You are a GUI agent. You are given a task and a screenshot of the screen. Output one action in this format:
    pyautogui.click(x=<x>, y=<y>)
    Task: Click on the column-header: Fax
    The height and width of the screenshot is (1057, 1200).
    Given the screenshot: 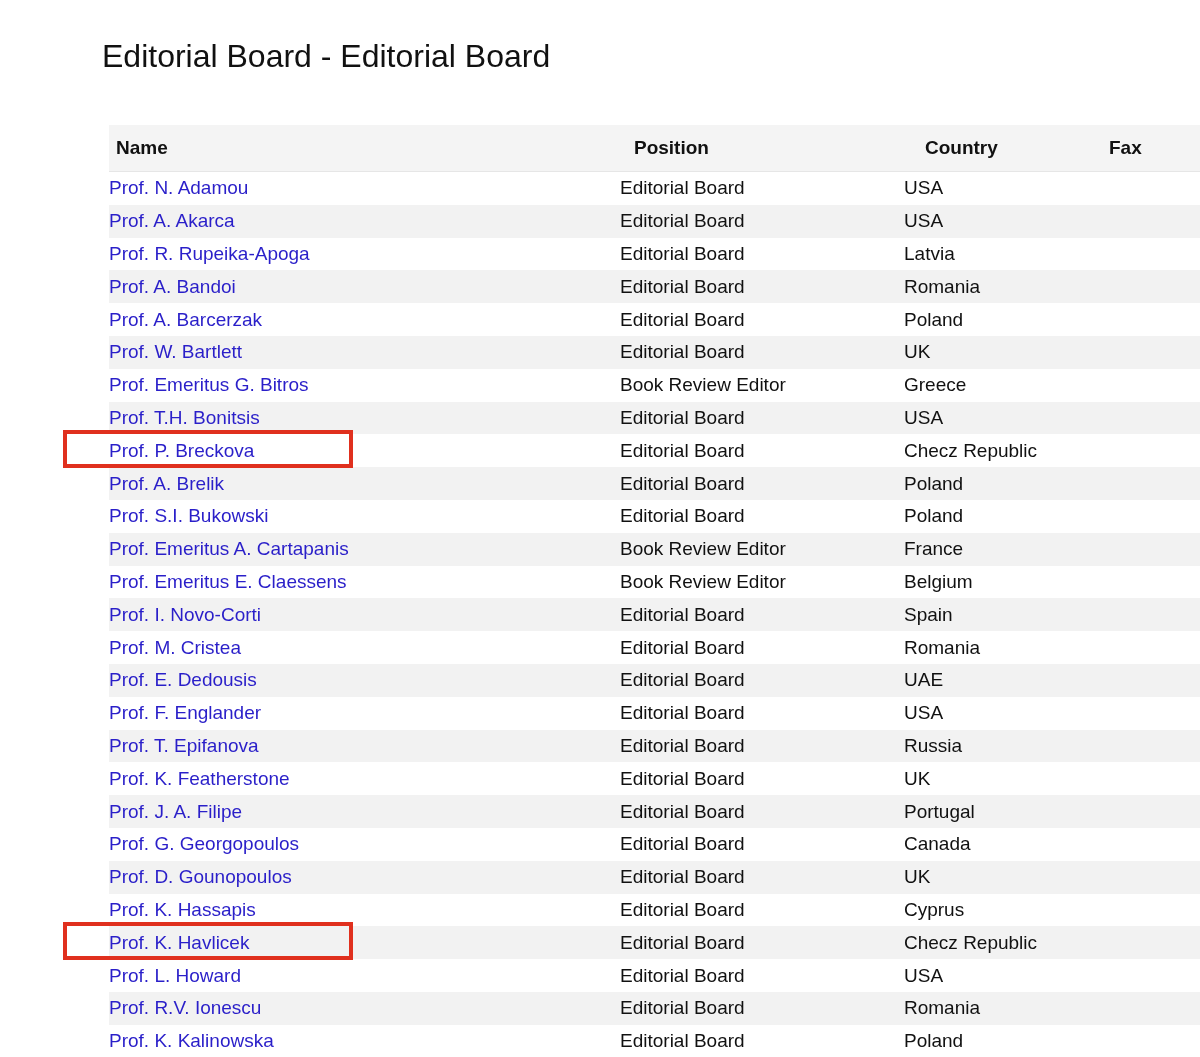 What is the action you would take?
    pyautogui.click(x=1125, y=148)
    